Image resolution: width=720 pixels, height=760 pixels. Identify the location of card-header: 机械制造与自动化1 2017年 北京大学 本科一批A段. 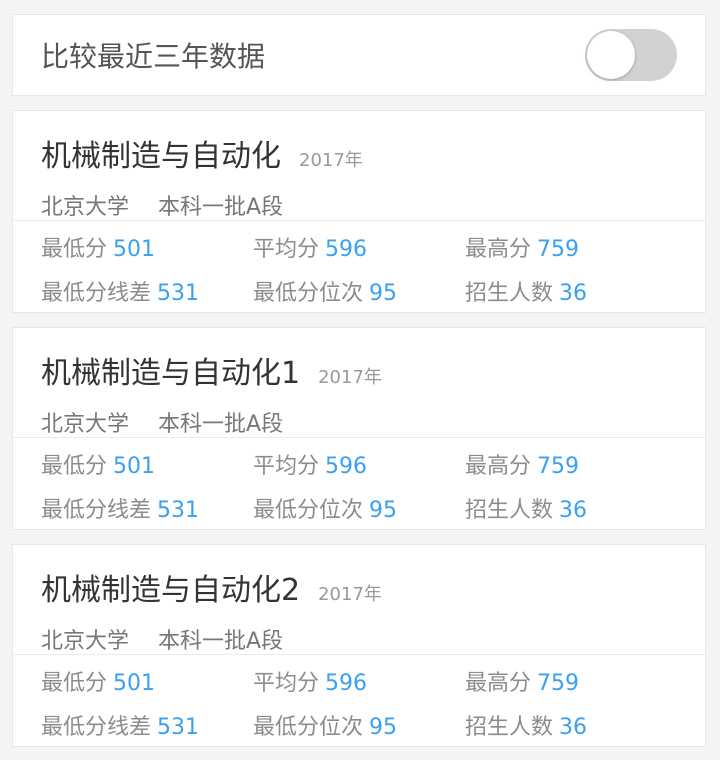
(359, 383).